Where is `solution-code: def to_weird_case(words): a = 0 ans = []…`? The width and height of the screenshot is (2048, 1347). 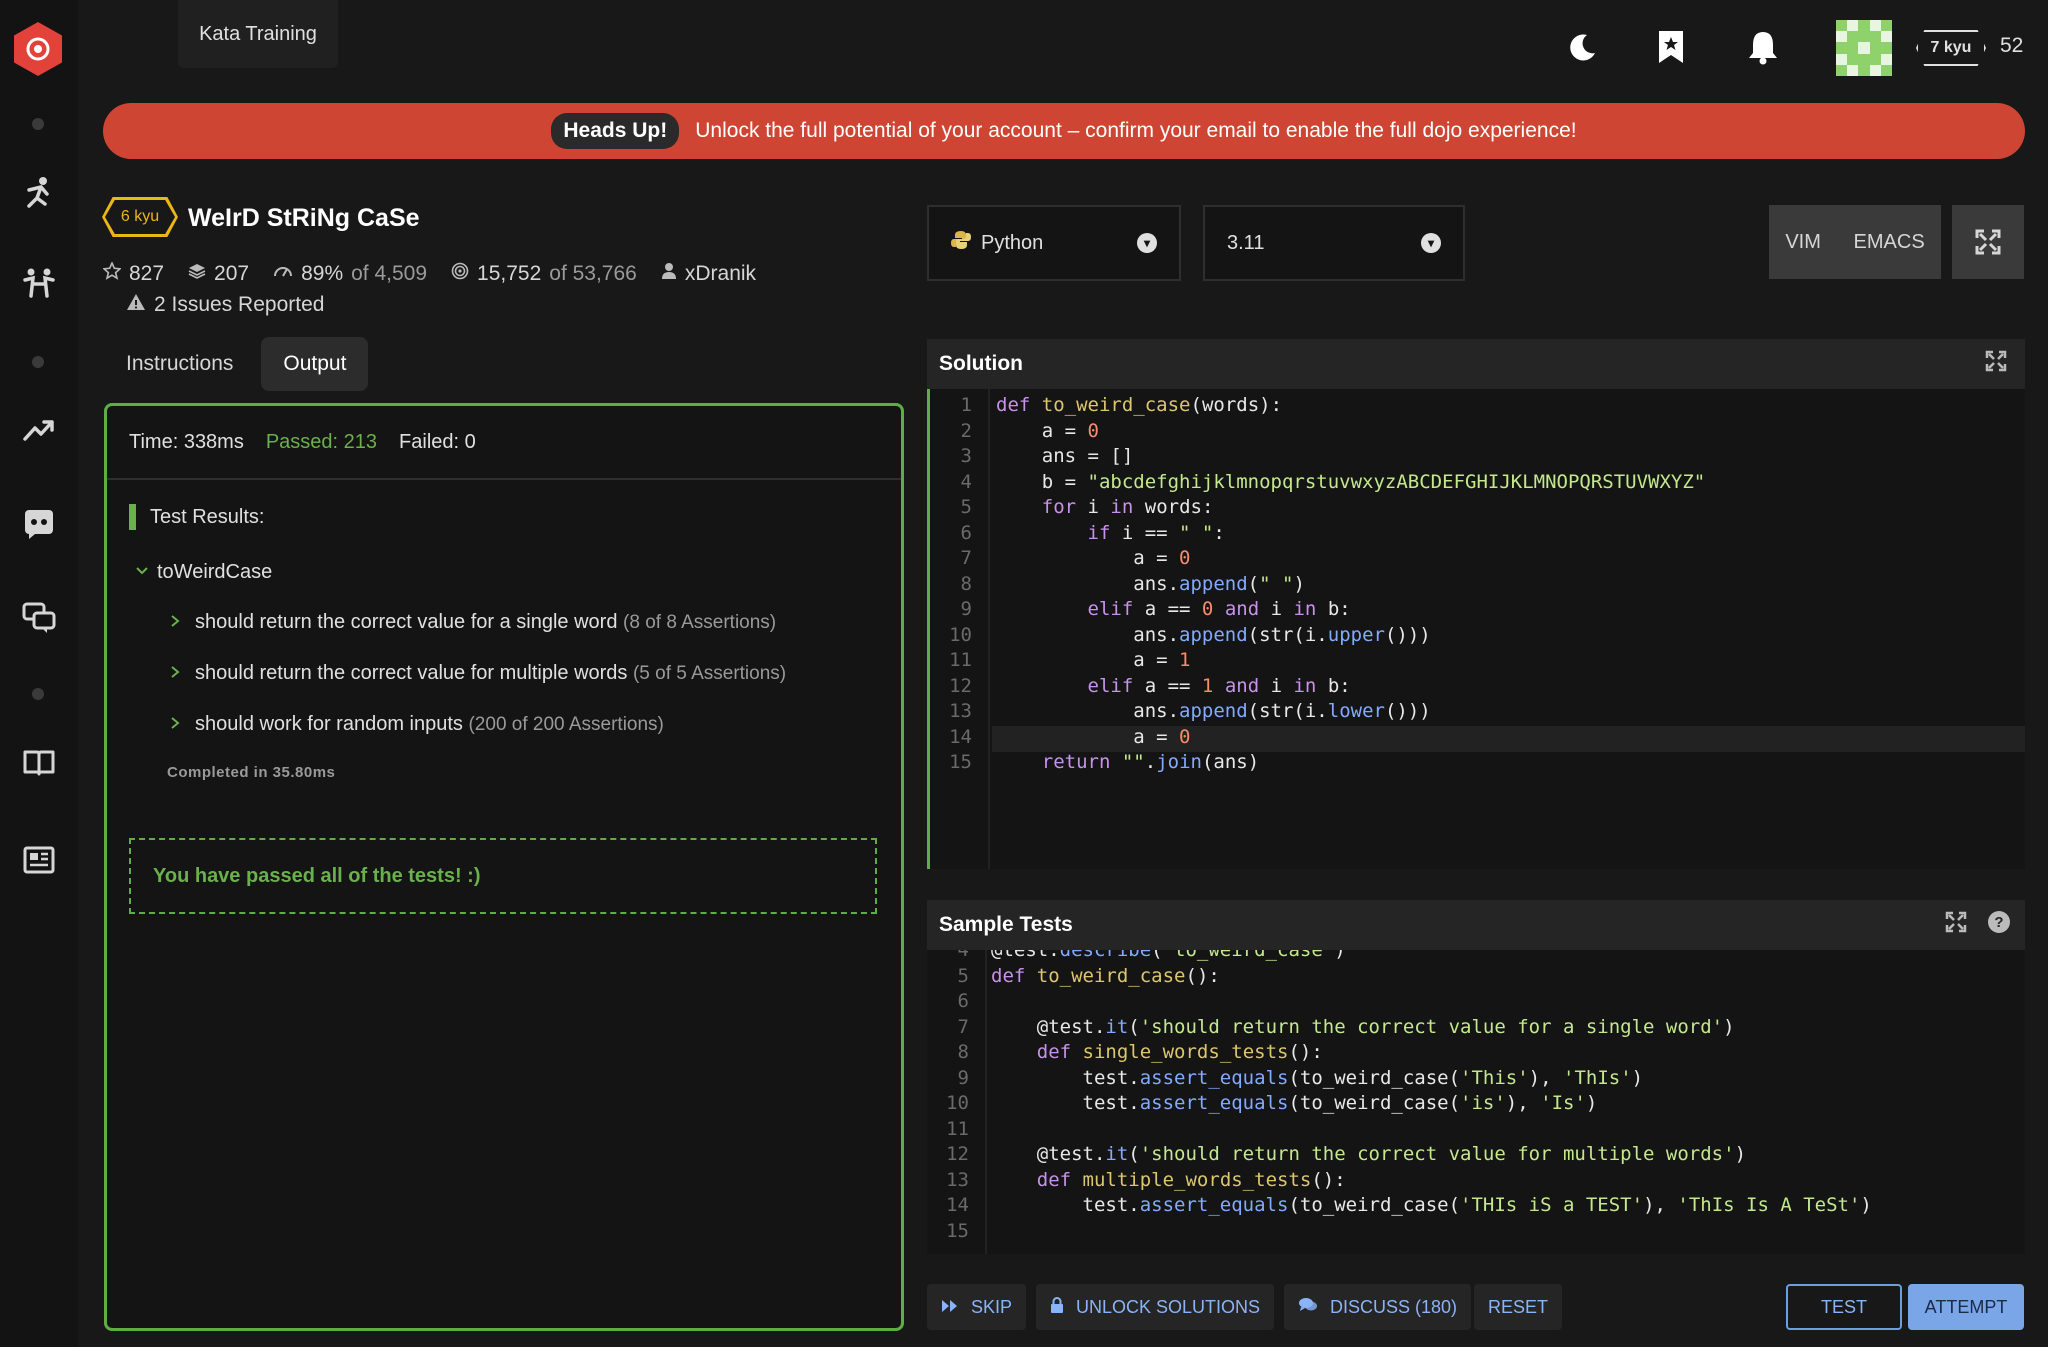
solution-code: def to_weird_case(words): a = 0 ans = []… is located at coordinates (1351, 583).